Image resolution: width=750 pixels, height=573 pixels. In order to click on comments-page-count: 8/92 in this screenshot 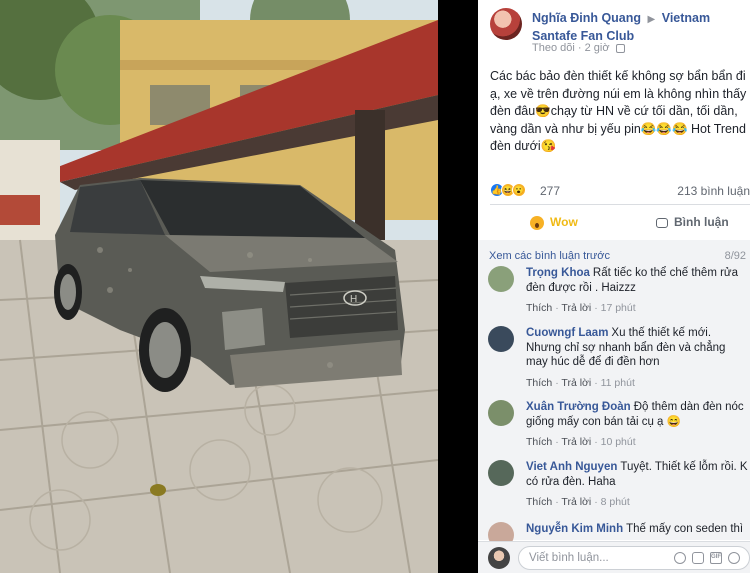, I will do `click(735, 256)`.